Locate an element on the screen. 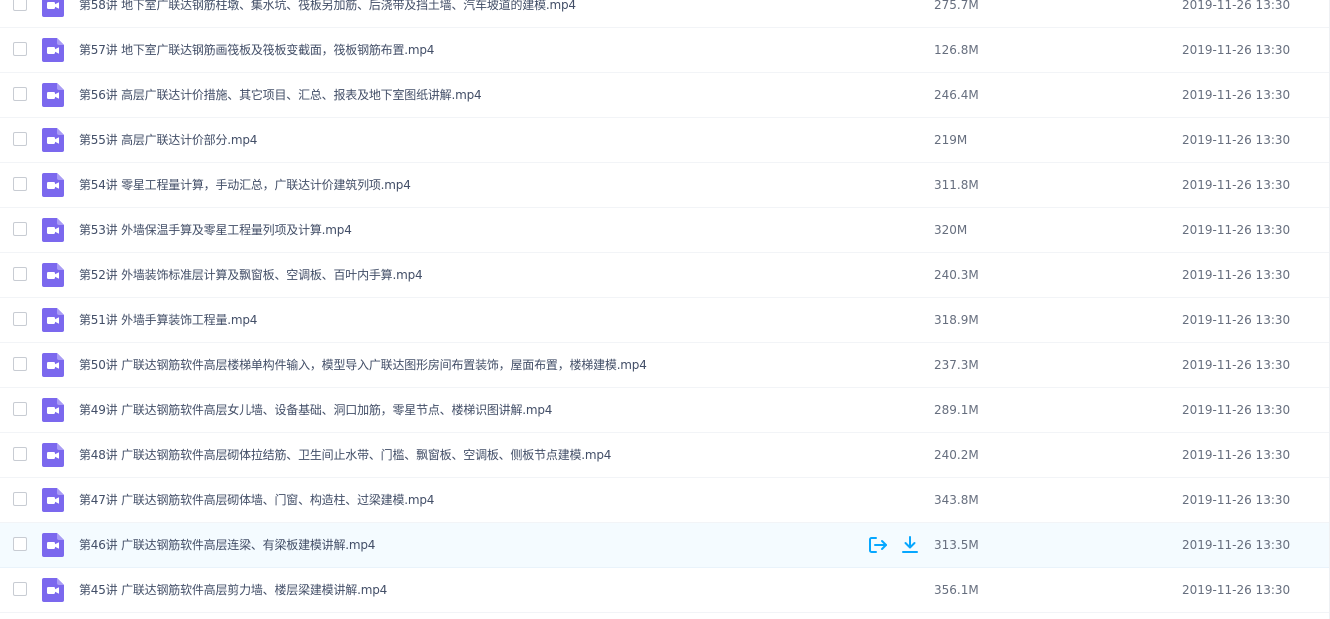 This screenshot has height=619, width=1330. file-size: 275.7M is located at coordinates (956, 6).